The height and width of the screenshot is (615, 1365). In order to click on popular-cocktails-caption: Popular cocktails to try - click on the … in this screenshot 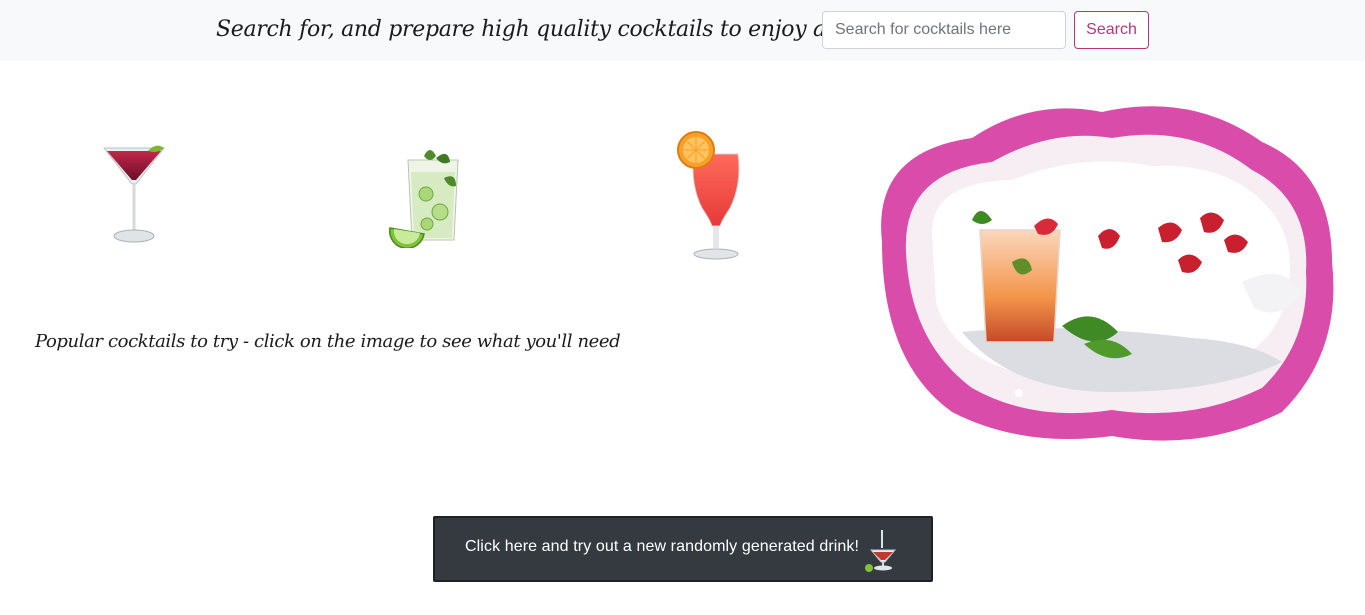, I will do `click(328, 341)`.